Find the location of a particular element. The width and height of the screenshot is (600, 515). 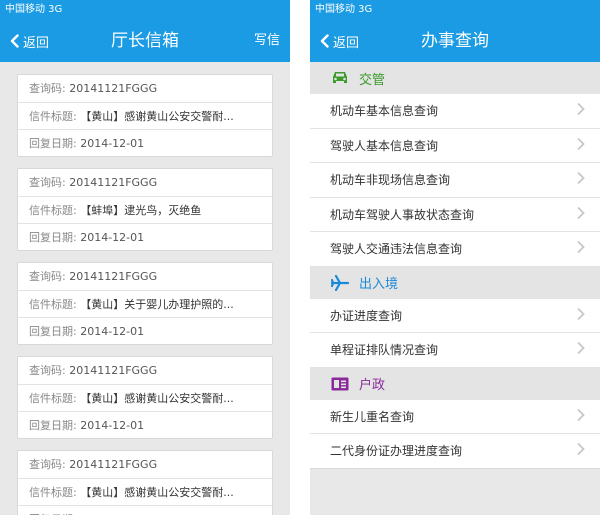

query-item-label: 办证进度查询 is located at coordinates (366, 315).